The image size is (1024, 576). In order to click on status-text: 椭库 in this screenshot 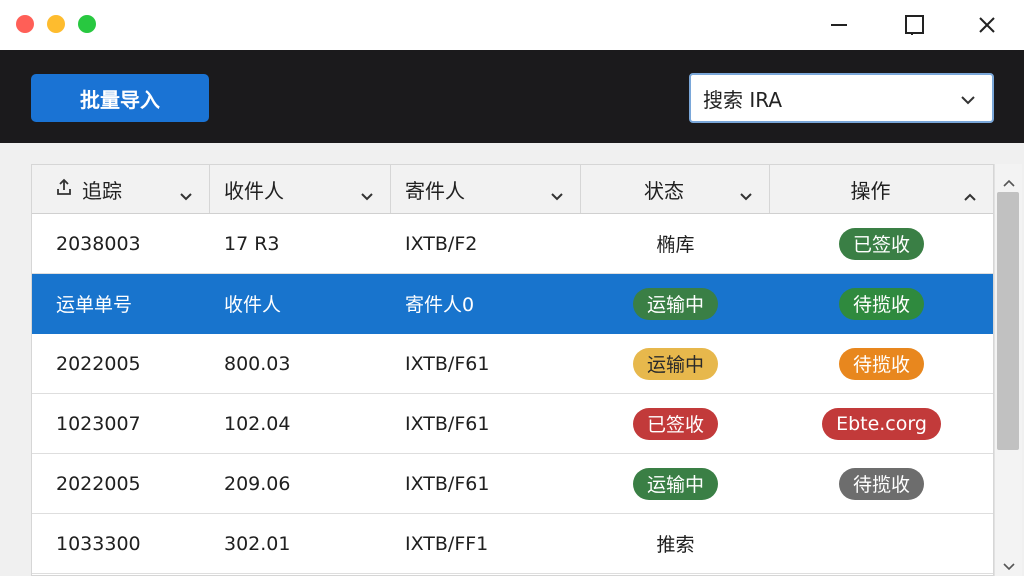, I will do `click(675, 245)`.